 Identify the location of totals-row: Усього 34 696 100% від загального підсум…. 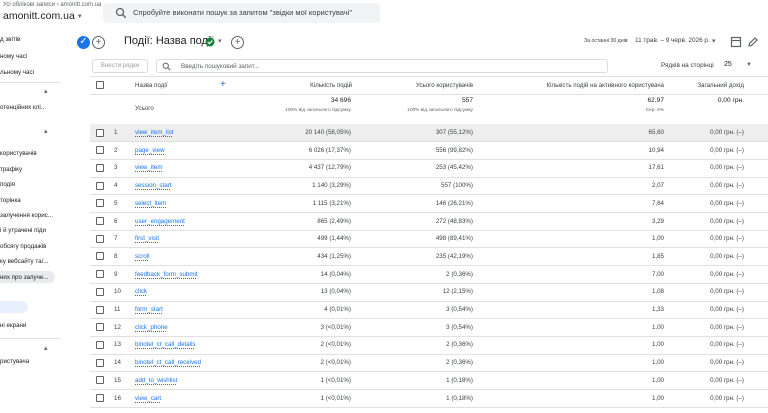
(429, 109).